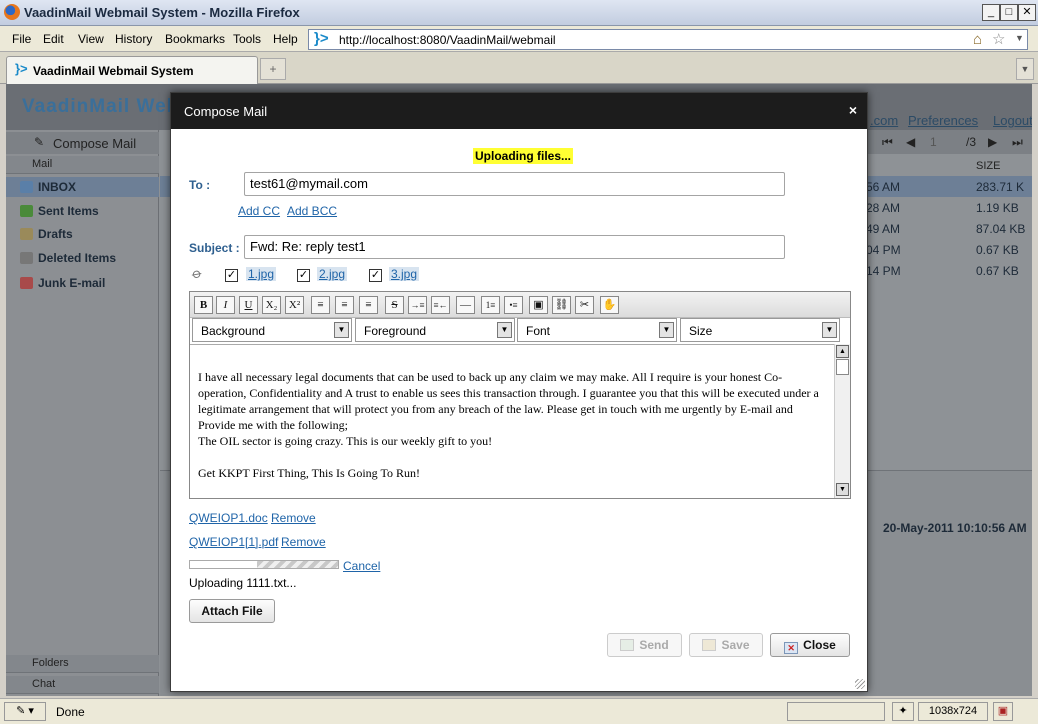  Describe the element at coordinates (26, 283) in the screenshot. I see `junk-icon` at that location.